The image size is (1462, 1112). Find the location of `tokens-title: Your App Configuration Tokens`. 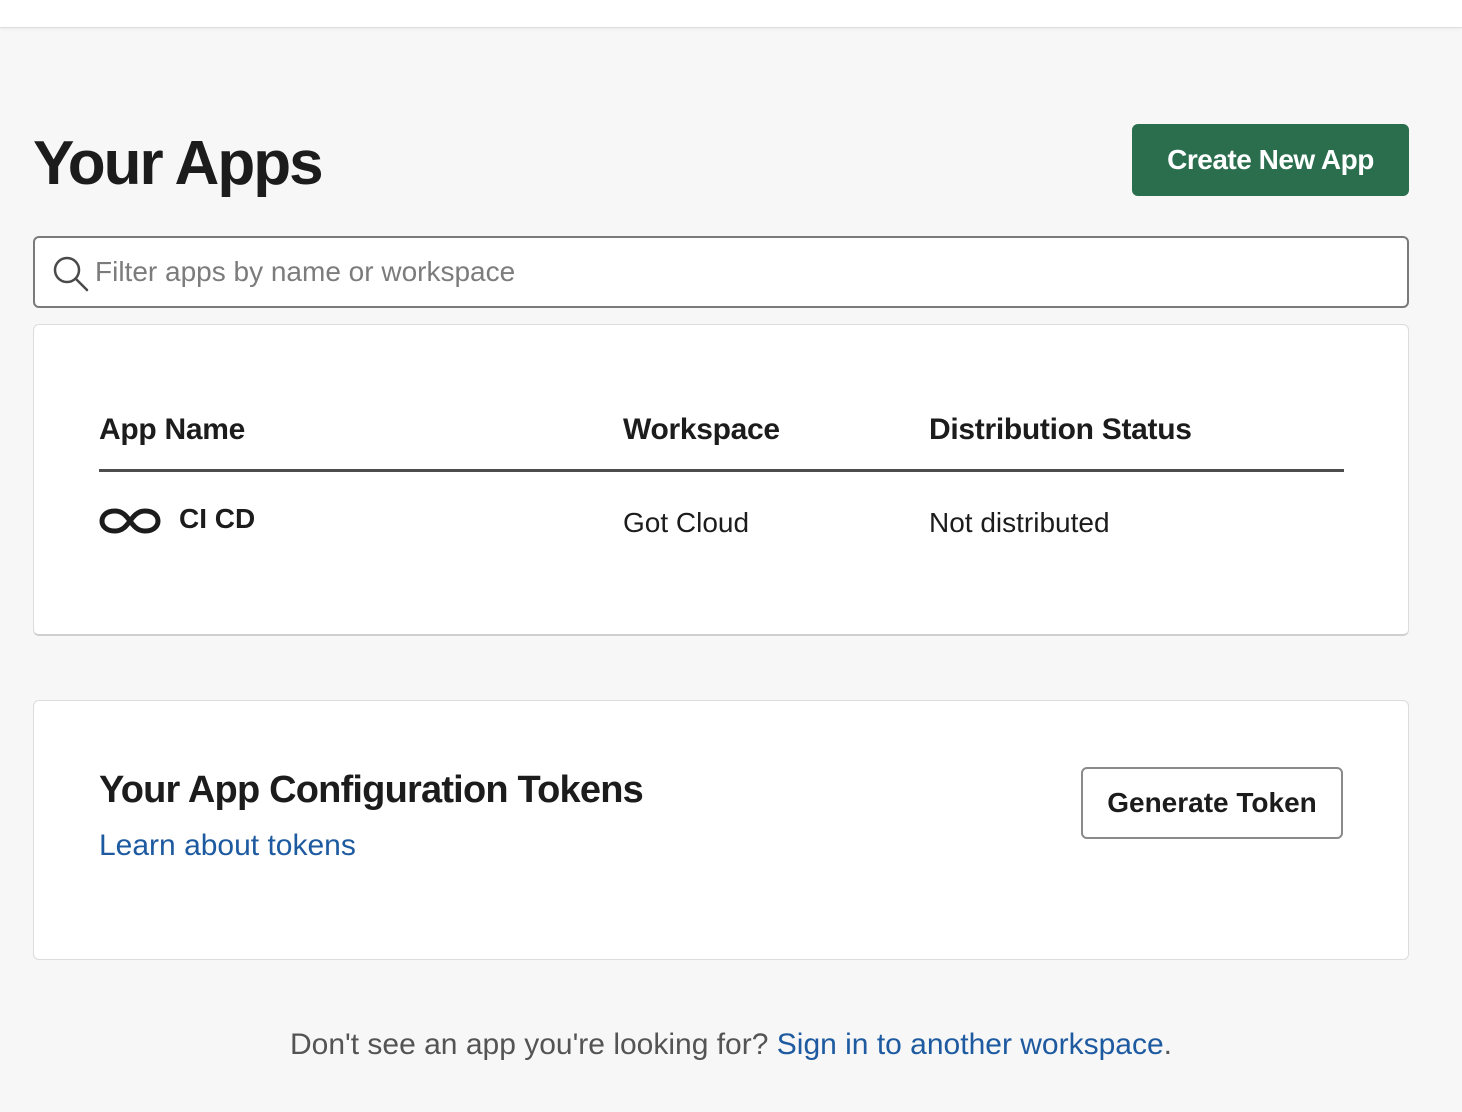

tokens-title: Your App Configuration Tokens is located at coordinates (371, 790).